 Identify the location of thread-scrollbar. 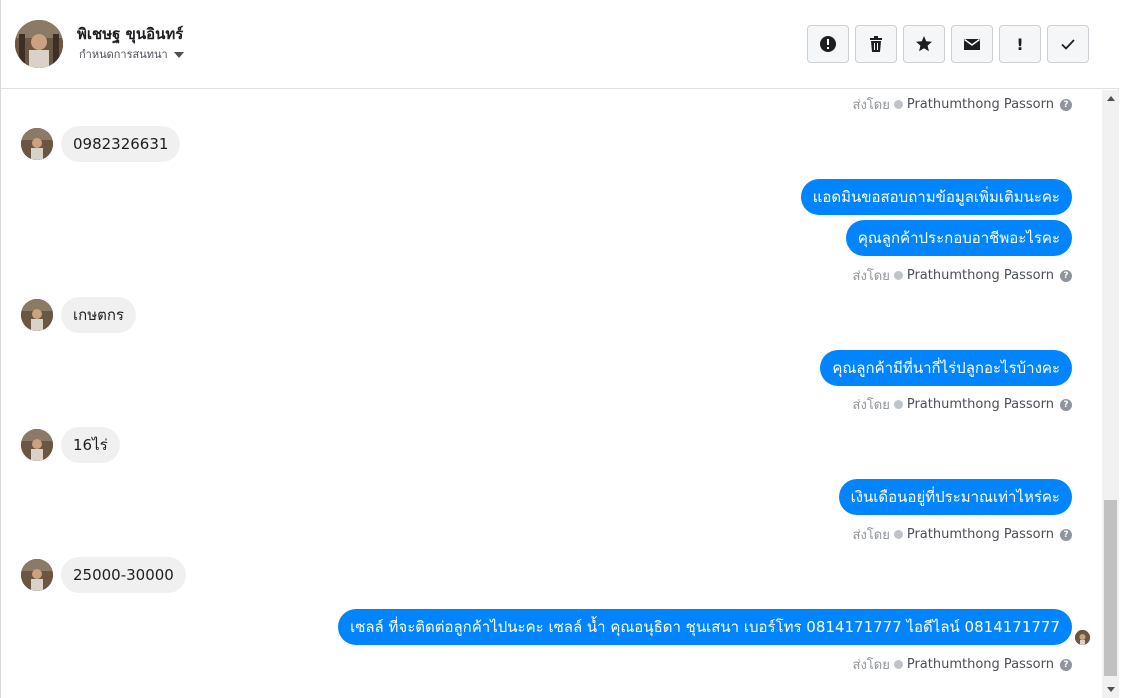
(1110, 394).